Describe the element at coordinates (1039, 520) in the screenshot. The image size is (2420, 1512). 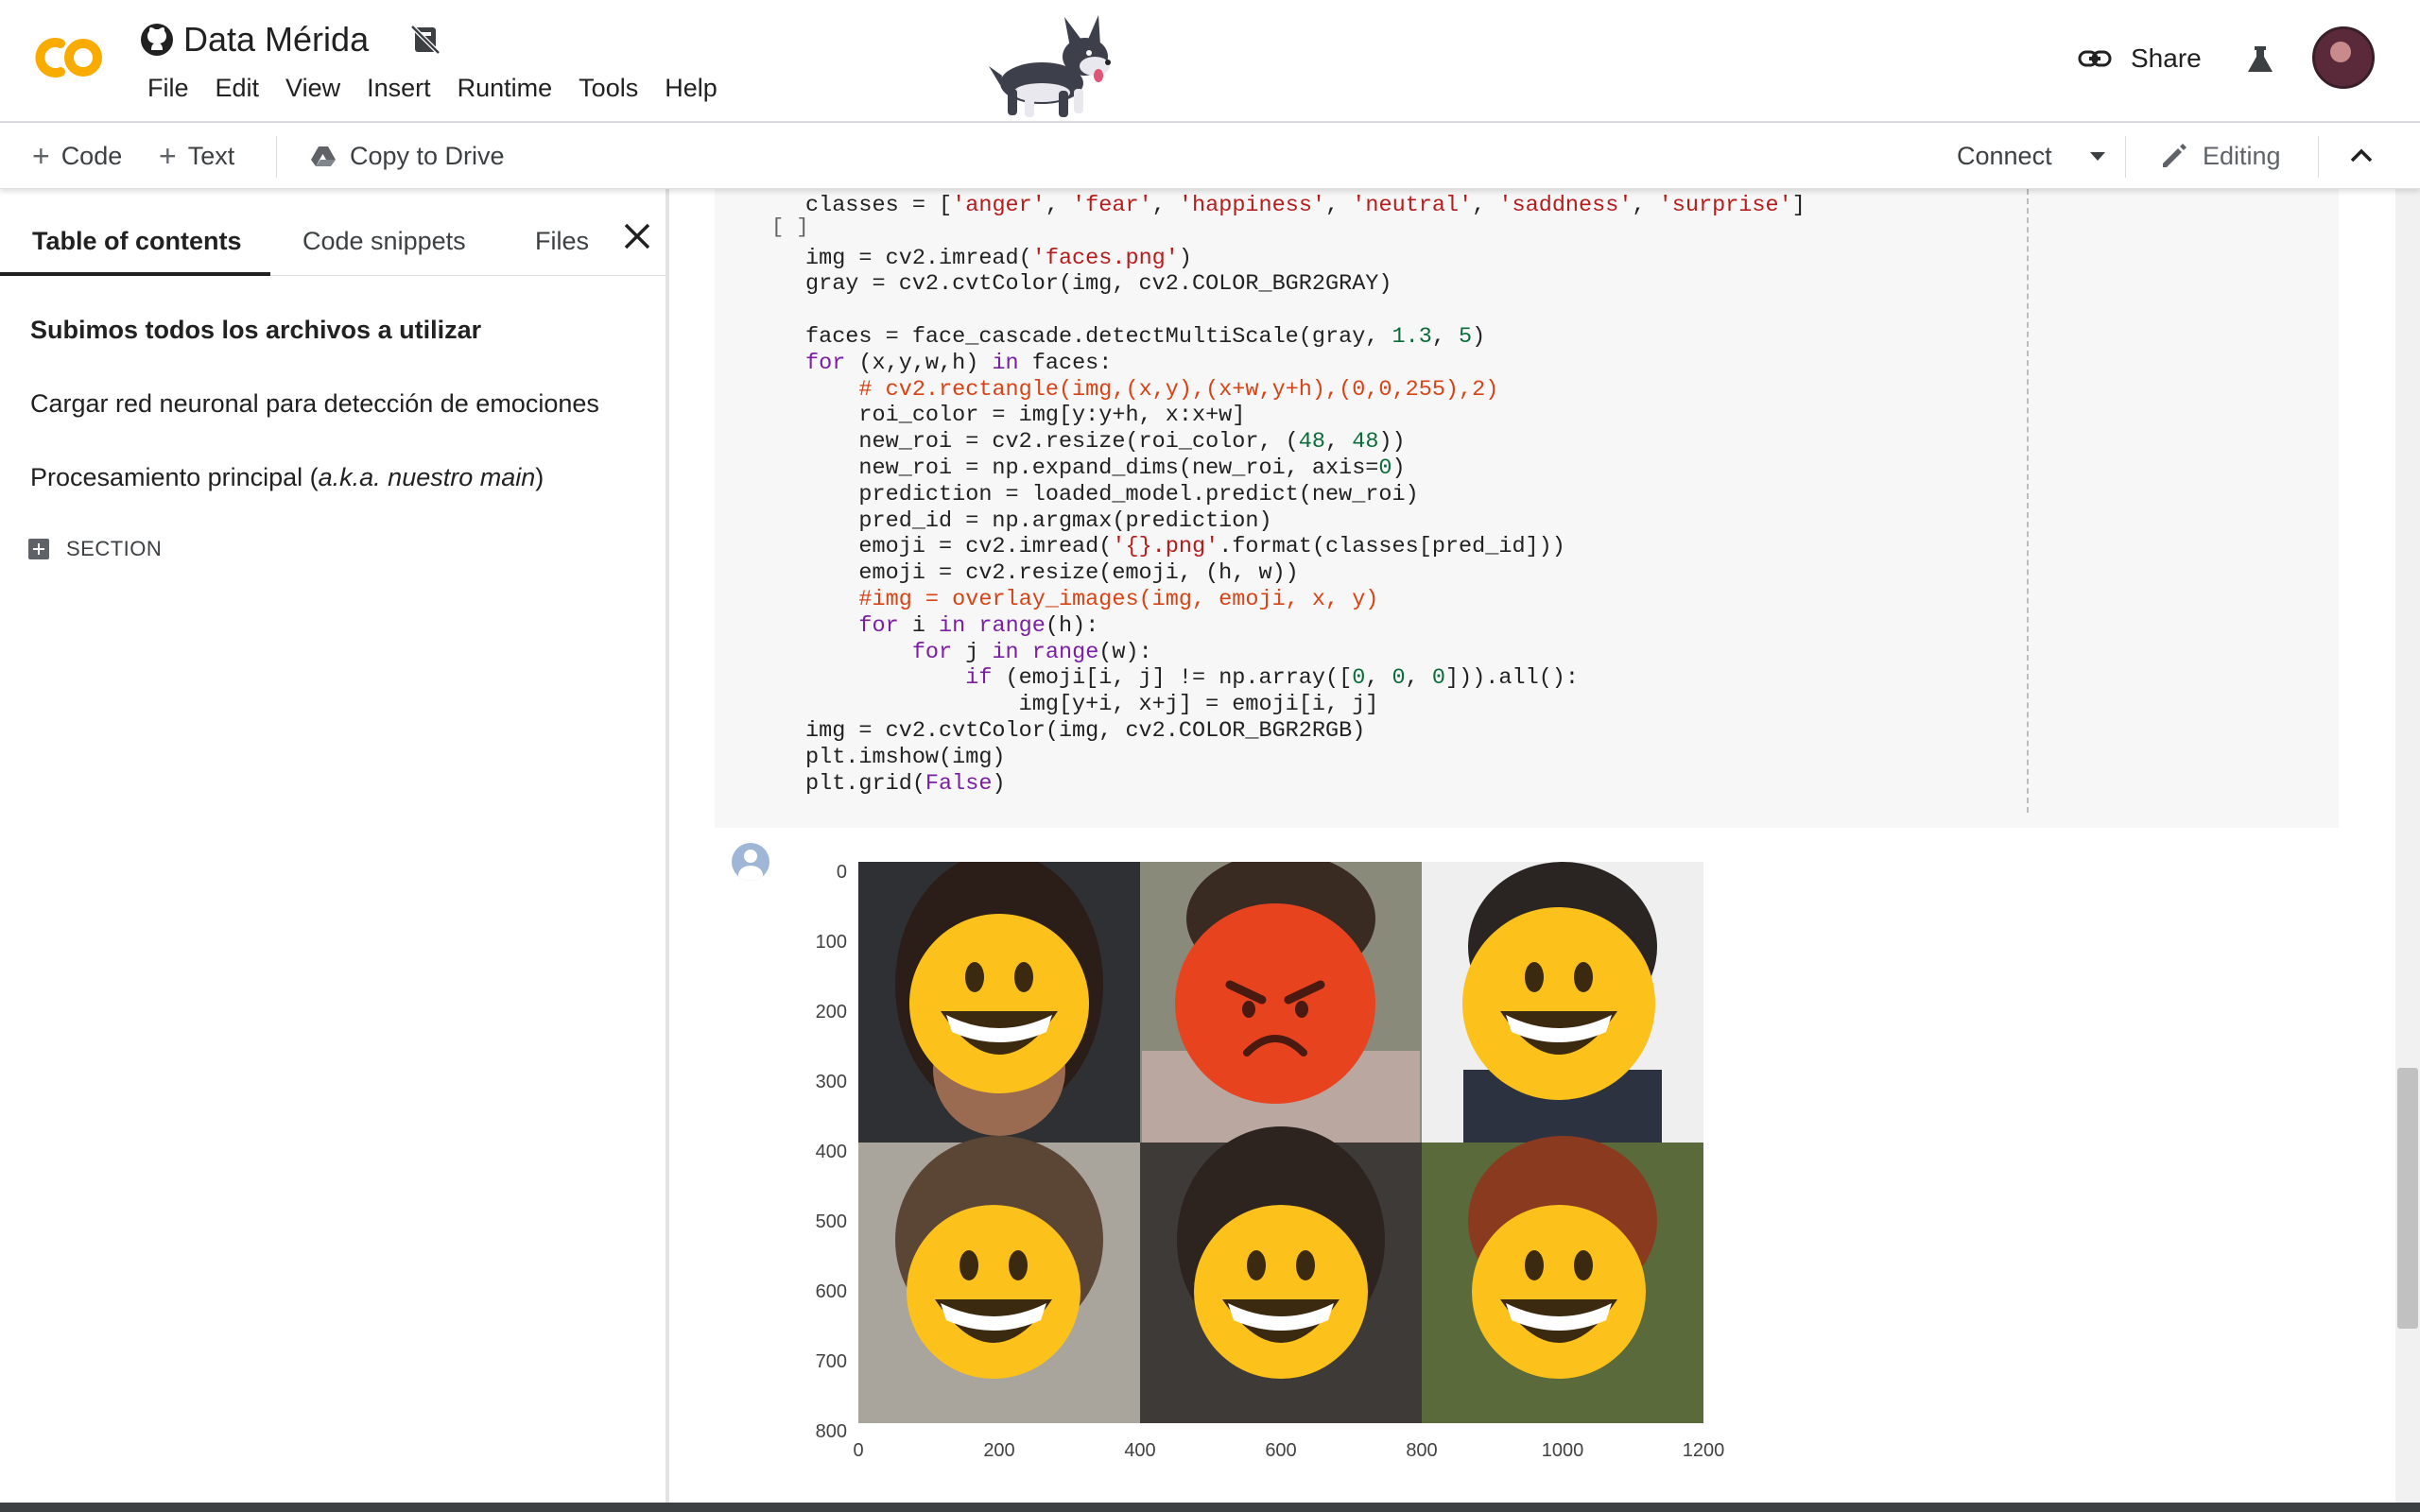
I see `code-line: pred_id = np.argmax(prediction)` at that location.